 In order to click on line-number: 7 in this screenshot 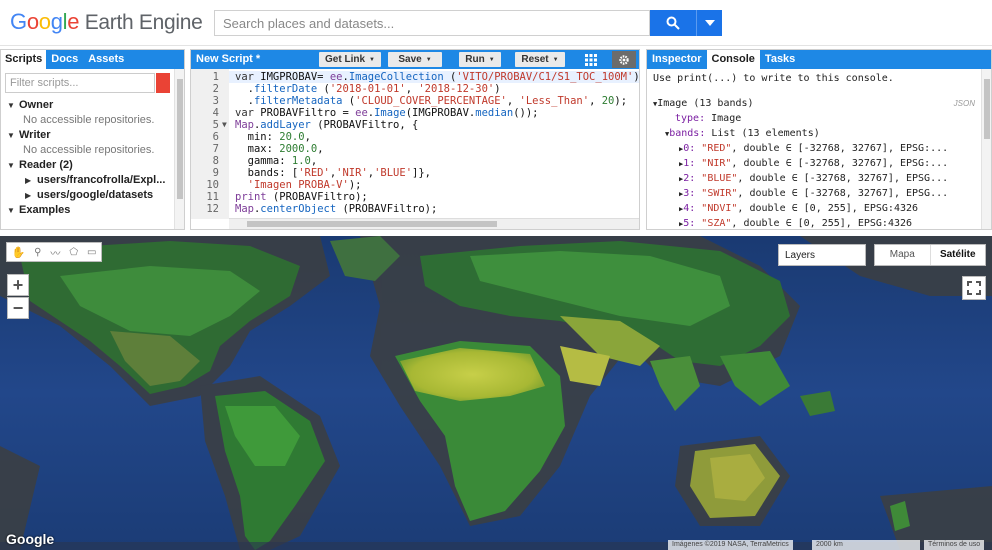, I will do `click(215, 149)`.